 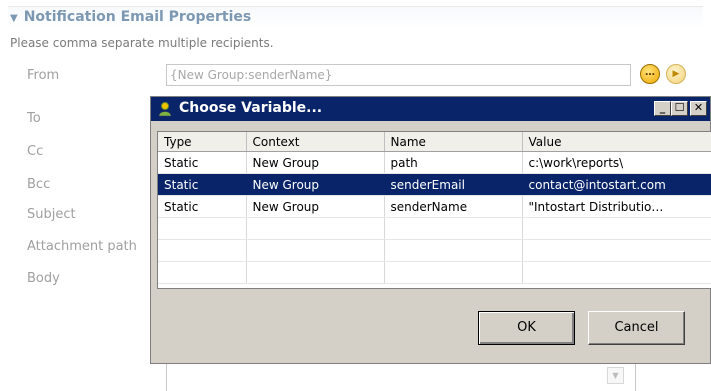 What do you see at coordinates (526, 328) in the screenshot?
I see `ok-button: OK` at bounding box center [526, 328].